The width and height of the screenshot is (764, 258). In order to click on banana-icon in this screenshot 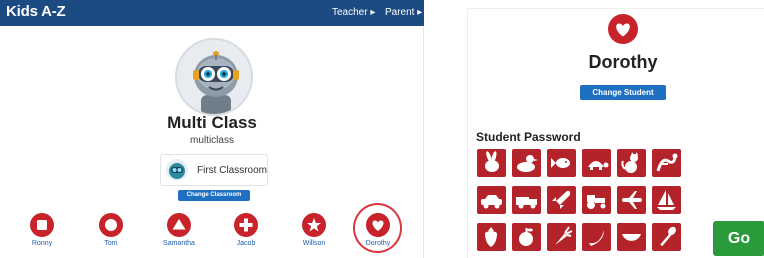, I will do `click(596, 237)`.